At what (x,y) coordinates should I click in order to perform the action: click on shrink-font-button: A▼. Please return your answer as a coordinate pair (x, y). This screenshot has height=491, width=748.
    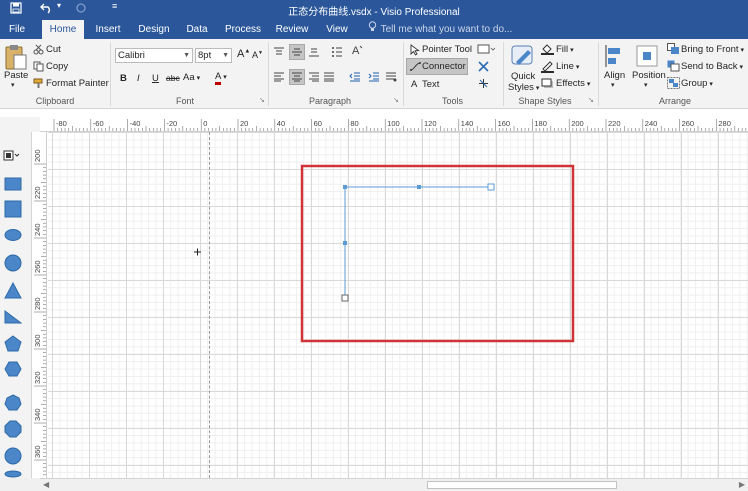
    Looking at the image, I should click on (257, 55).